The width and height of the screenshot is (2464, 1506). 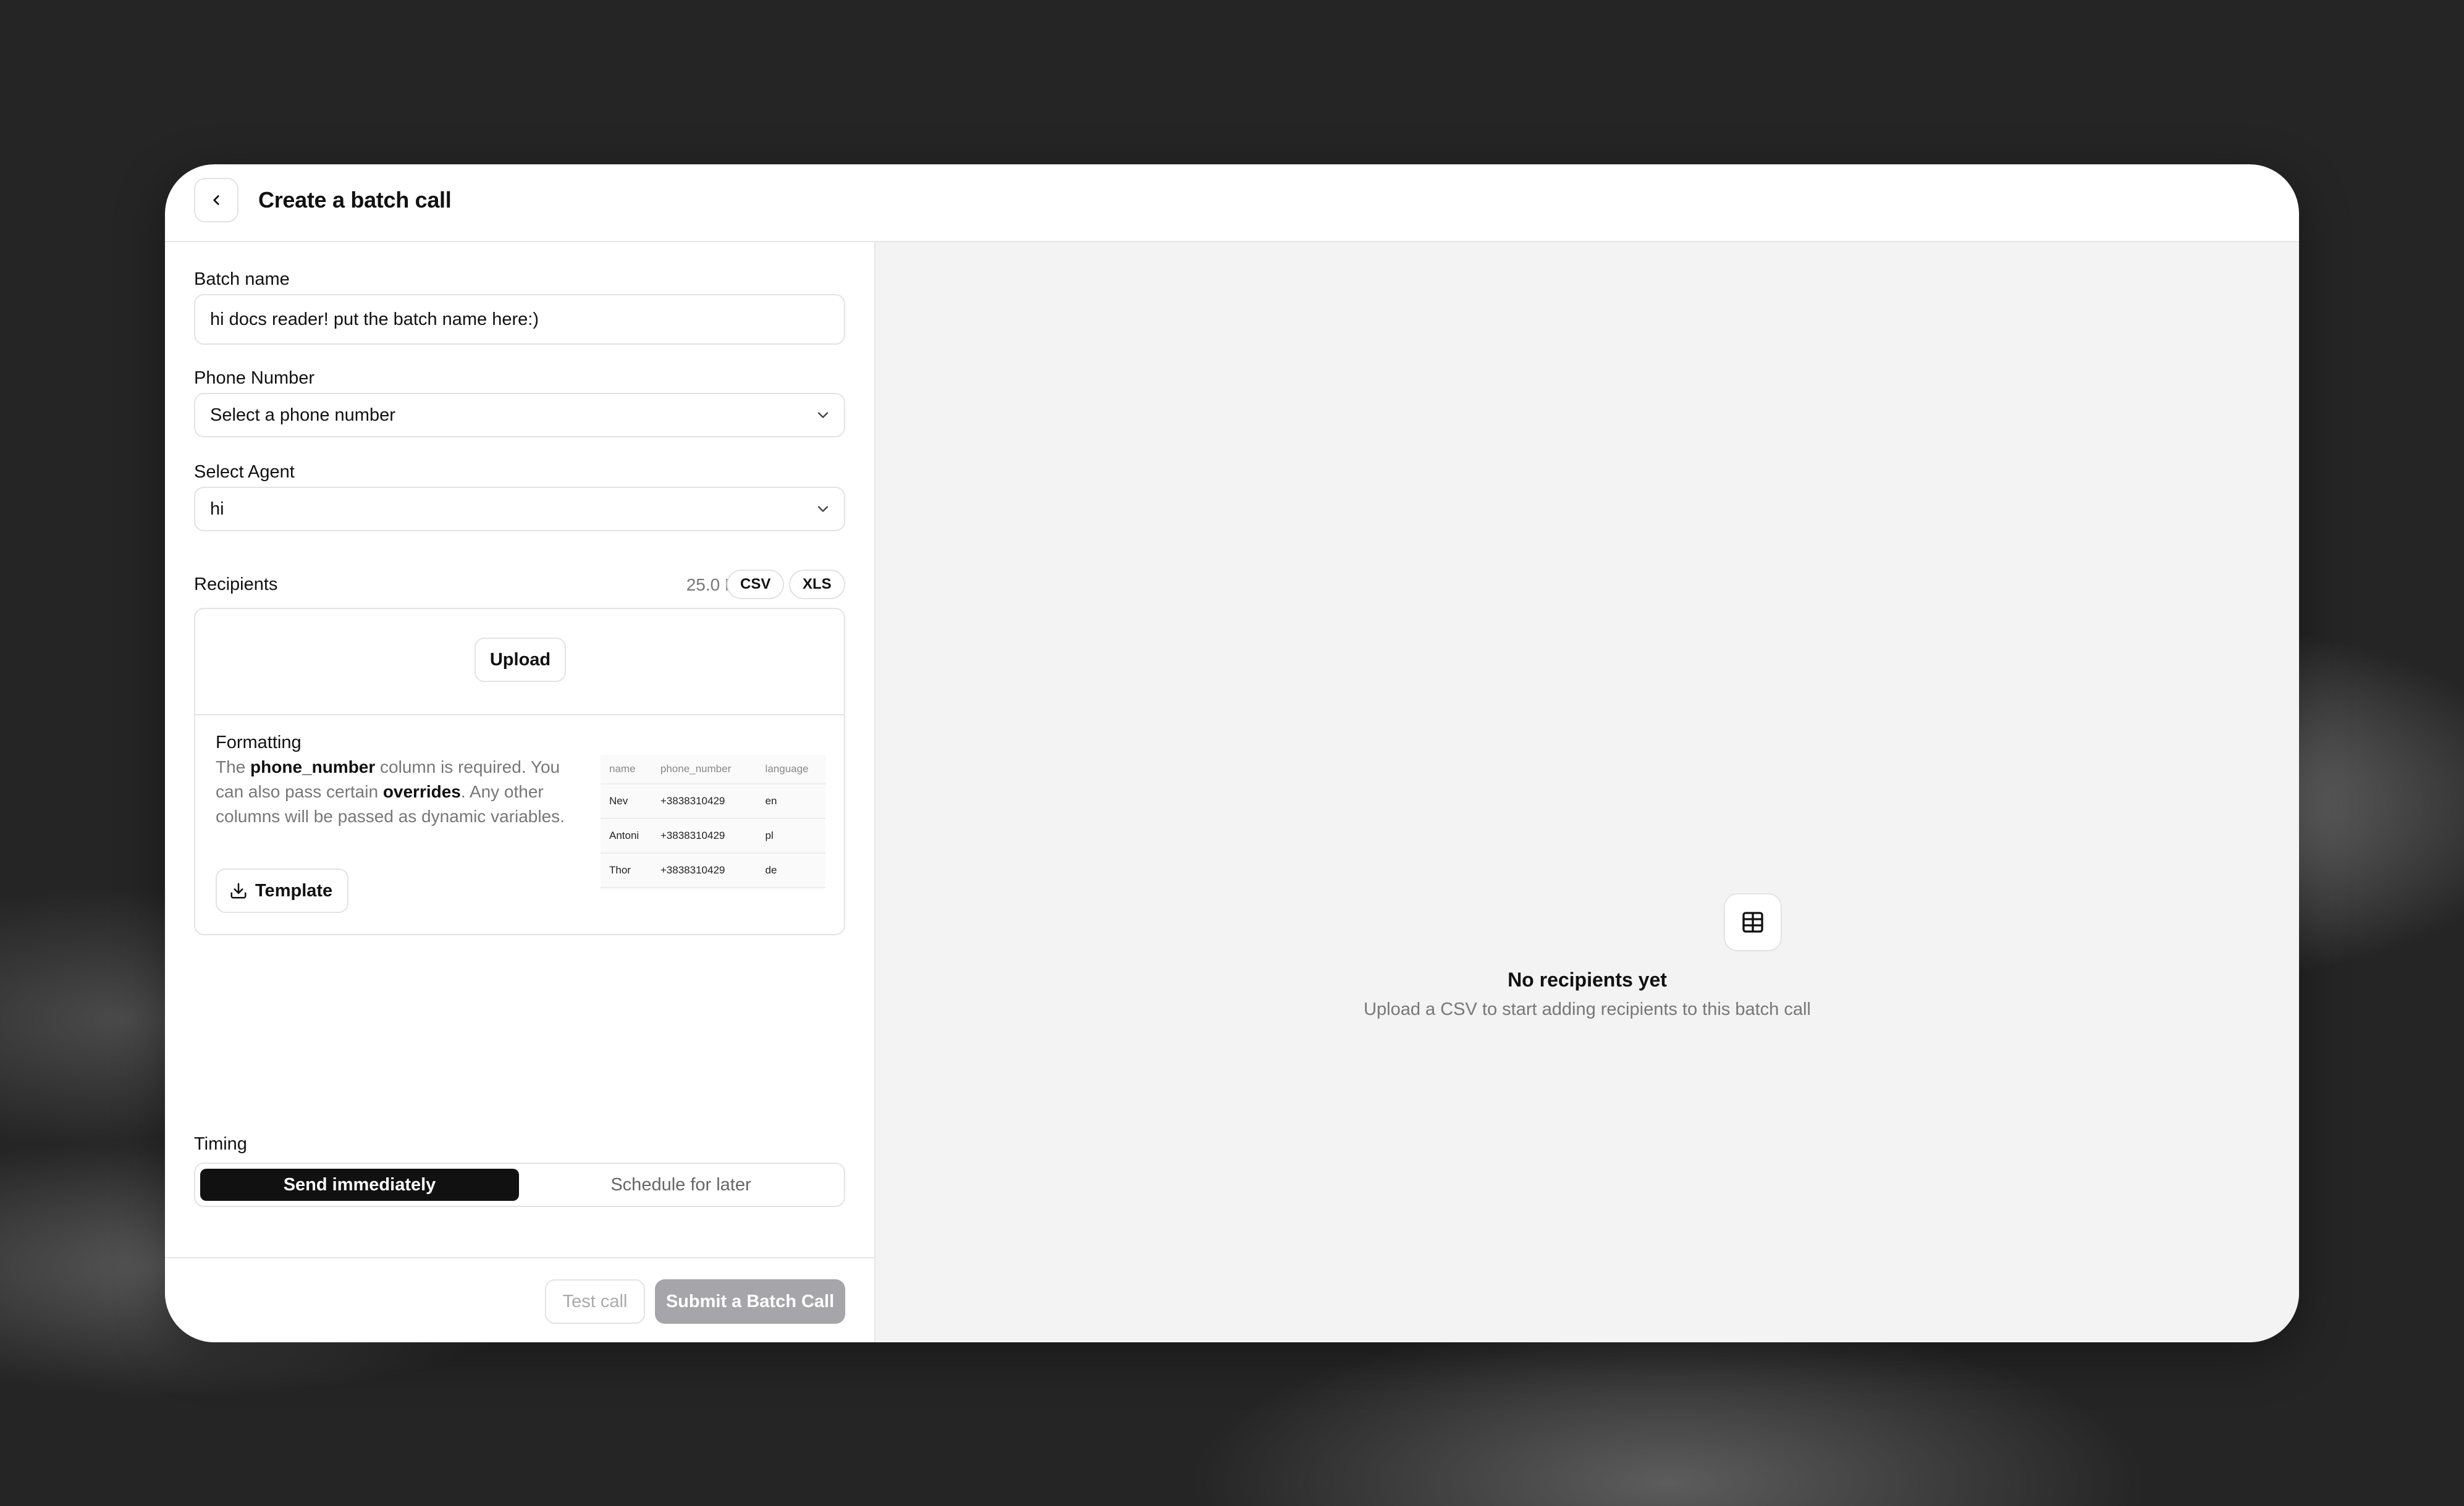 I want to click on submit-batch-call-button: Submit a Batch Call, so click(x=750, y=1301).